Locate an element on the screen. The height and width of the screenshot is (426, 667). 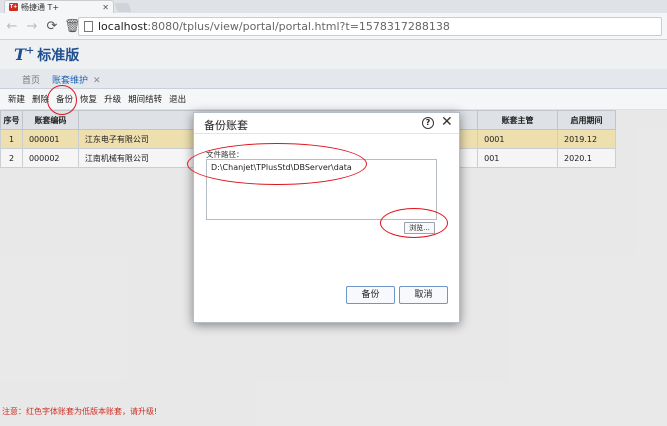
restore-button: 恢复 is located at coordinates (88, 99).